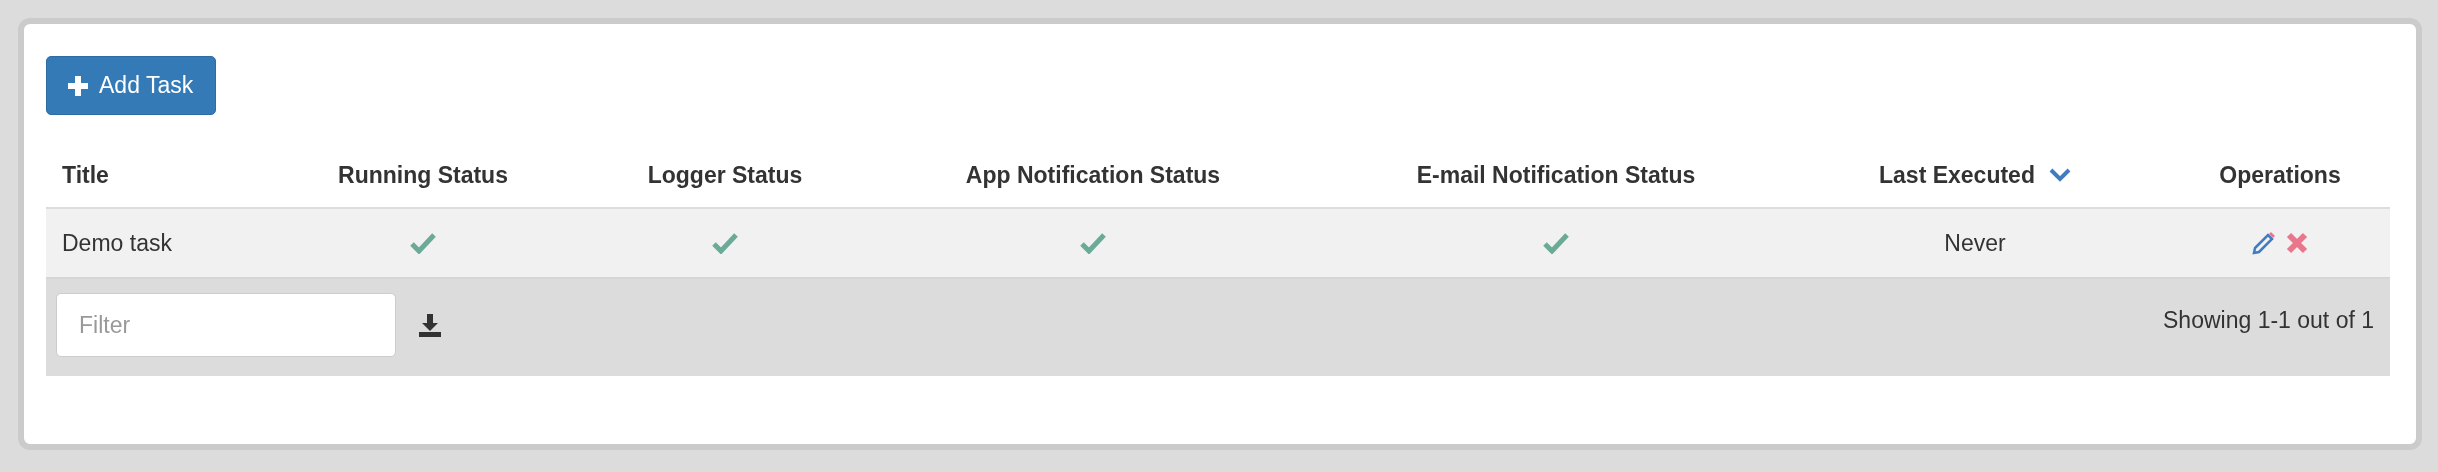  Describe the element at coordinates (2280, 175) in the screenshot. I see `column-header: Operations` at that location.